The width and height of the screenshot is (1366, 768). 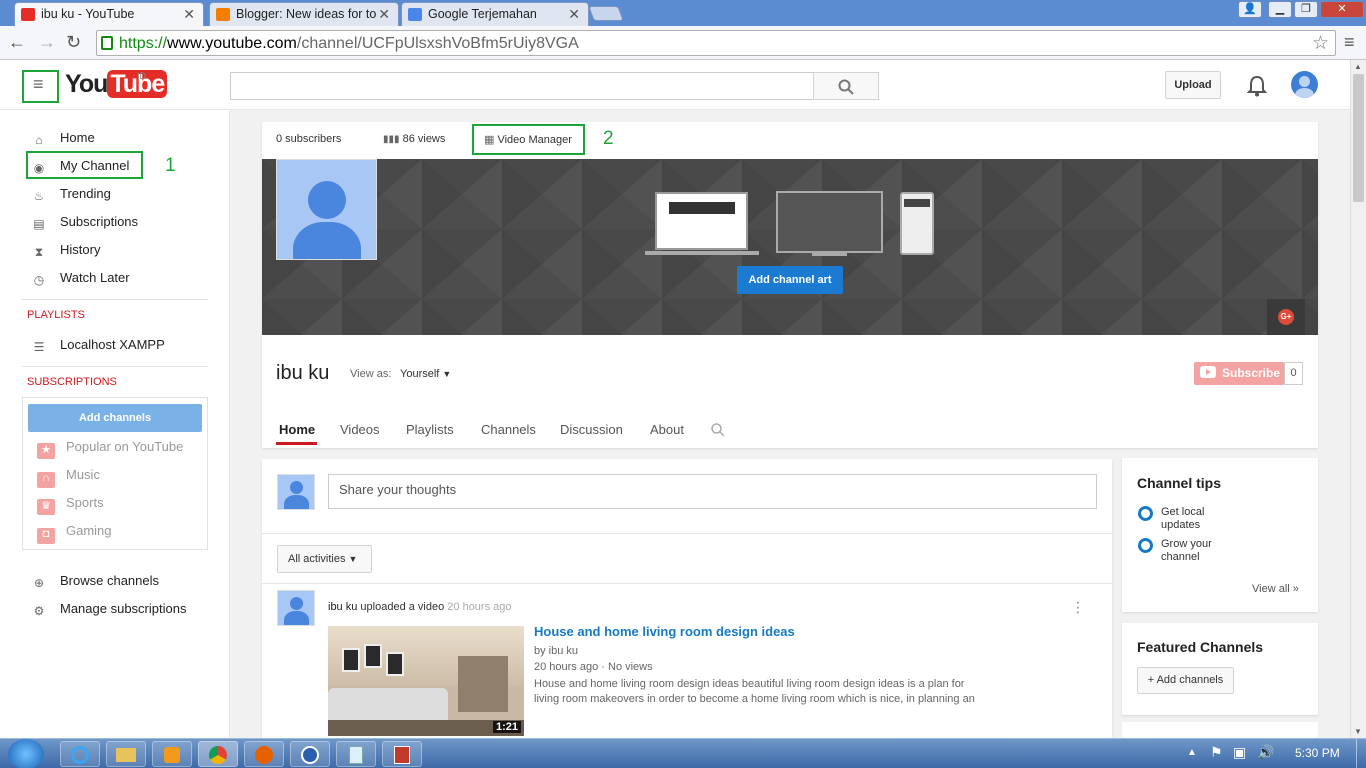 I want to click on youtube-logo: You Tube, so click(x=116, y=84).